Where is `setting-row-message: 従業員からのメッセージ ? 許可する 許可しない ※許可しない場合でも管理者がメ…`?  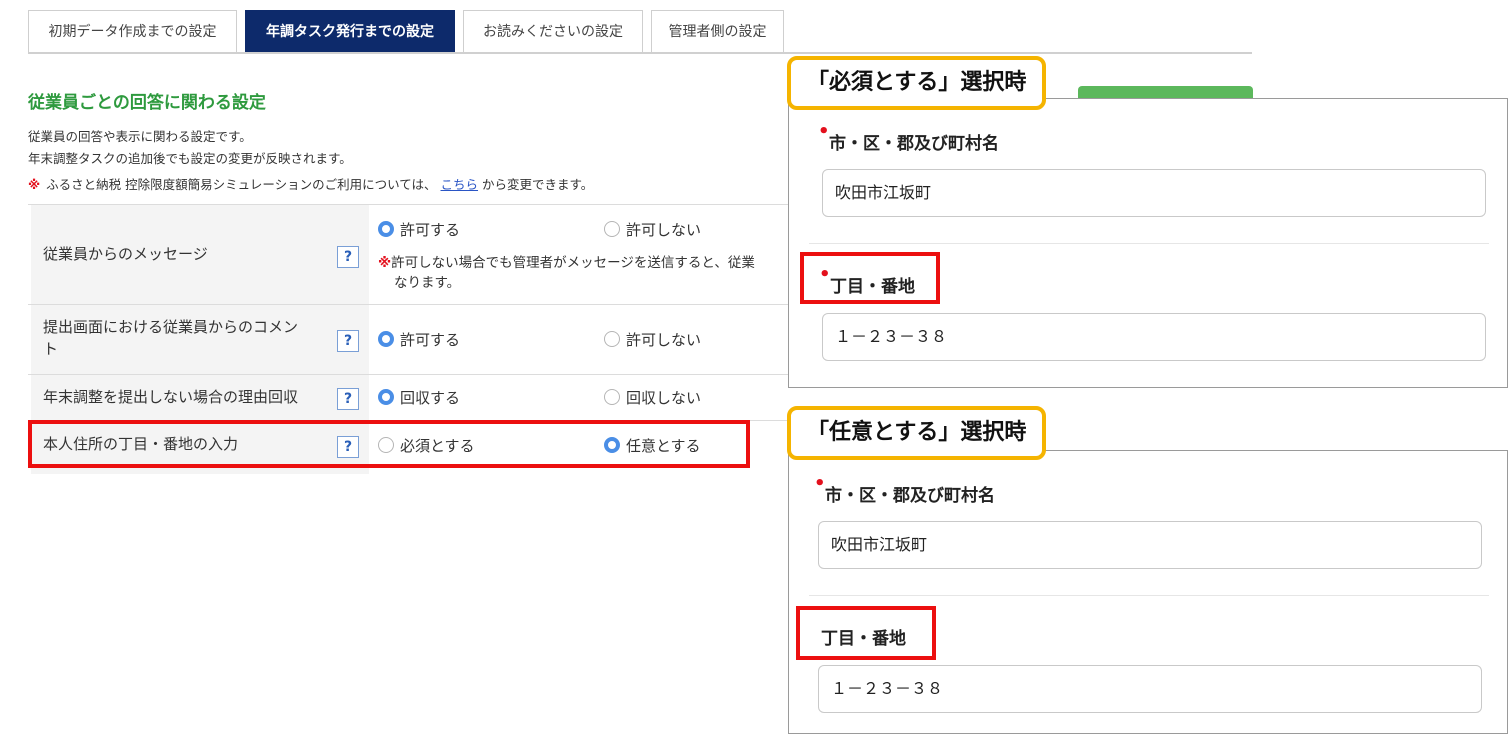
setting-row-message: 従業員からのメッセージ ? 許可する 許可しない ※許可しない場合でも管理者がメ… is located at coordinates (418, 254).